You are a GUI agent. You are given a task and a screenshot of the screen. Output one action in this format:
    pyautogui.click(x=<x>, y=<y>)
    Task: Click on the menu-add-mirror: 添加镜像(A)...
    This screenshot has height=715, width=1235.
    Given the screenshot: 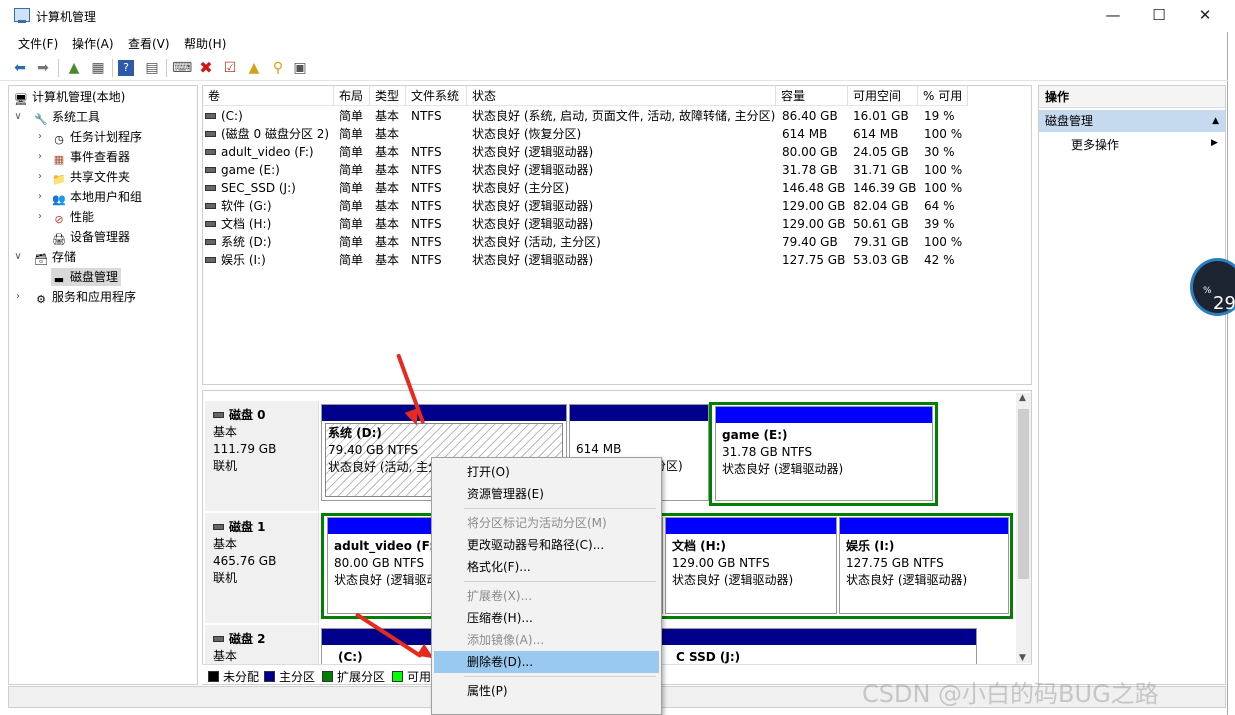 What is the action you would take?
    pyautogui.click(x=546, y=640)
    